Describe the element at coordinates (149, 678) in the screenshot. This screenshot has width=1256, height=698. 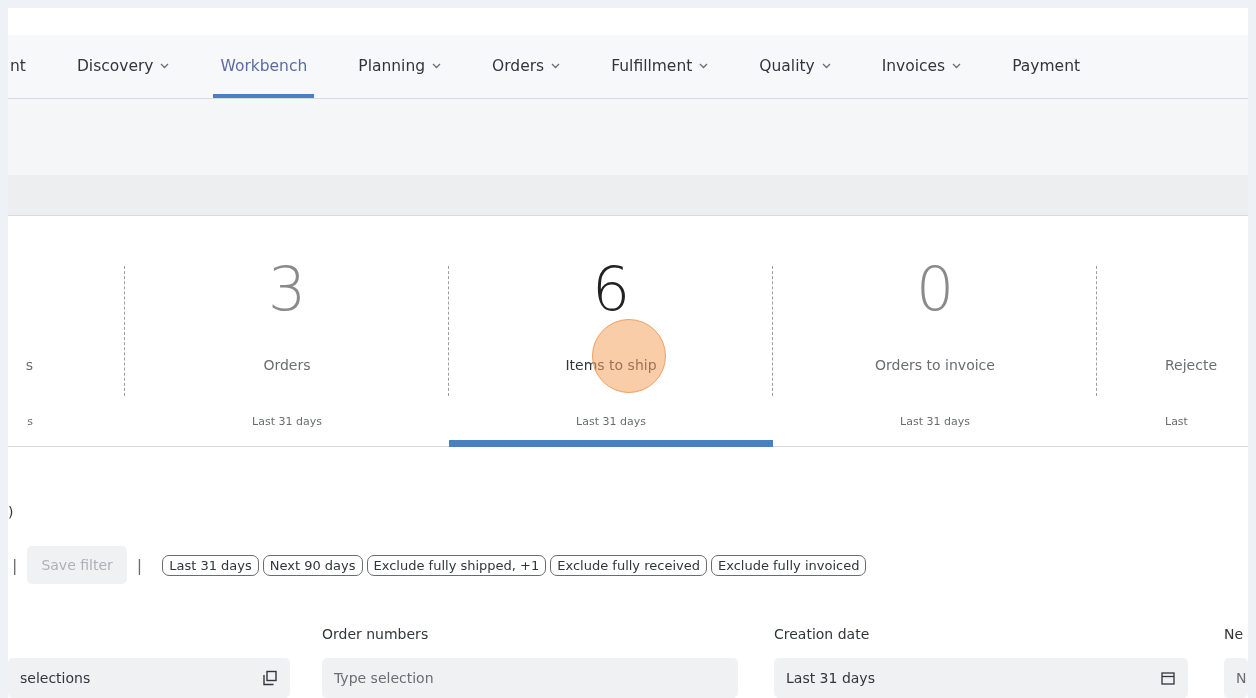
I see `input-field: selections` at that location.